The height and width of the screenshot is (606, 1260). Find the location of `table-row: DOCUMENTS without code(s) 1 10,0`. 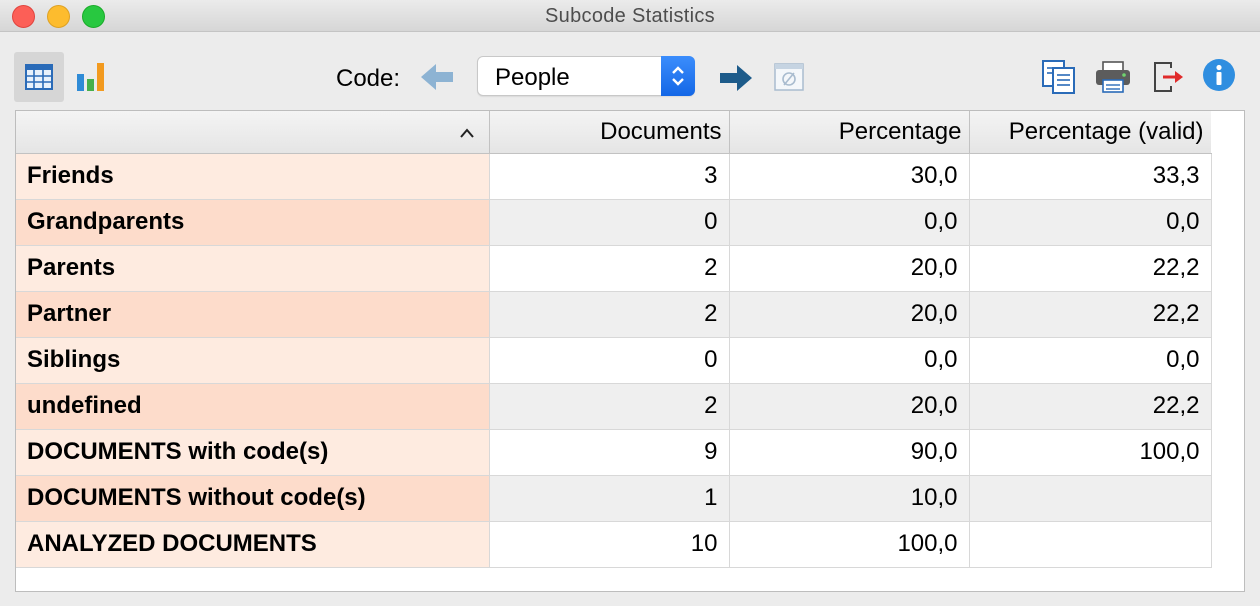

table-row: DOCUMENTS without code(s) 1 10,0 is located at coordinates (614, 498).